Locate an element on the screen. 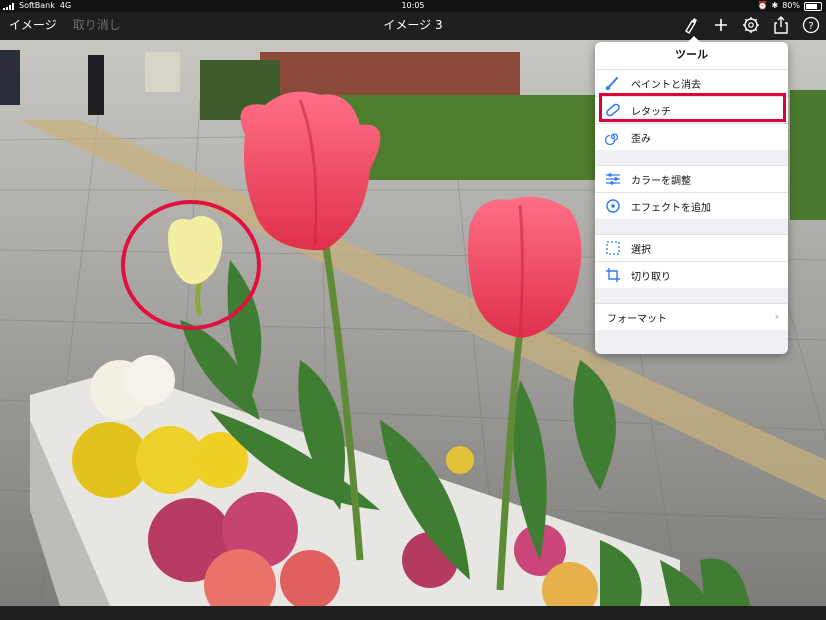 This screenshot has width=826, height=620. menu-item-add-effect: エフェクトを追加 is located at coordinates (691, 205).